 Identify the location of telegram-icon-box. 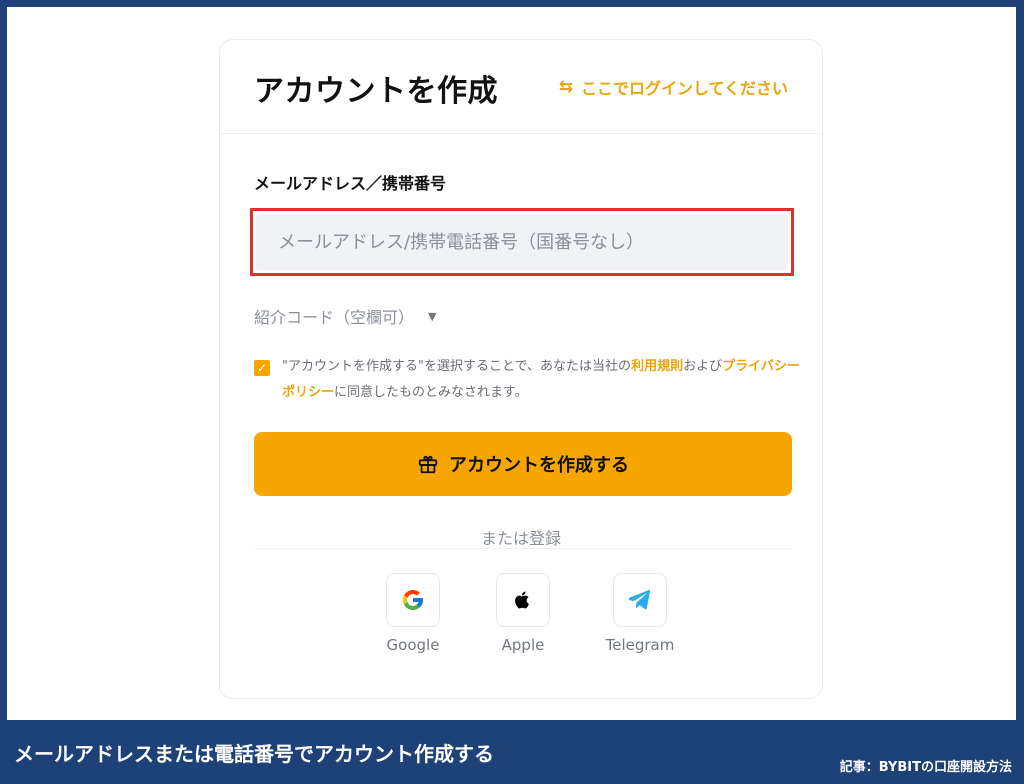
(640, 600).